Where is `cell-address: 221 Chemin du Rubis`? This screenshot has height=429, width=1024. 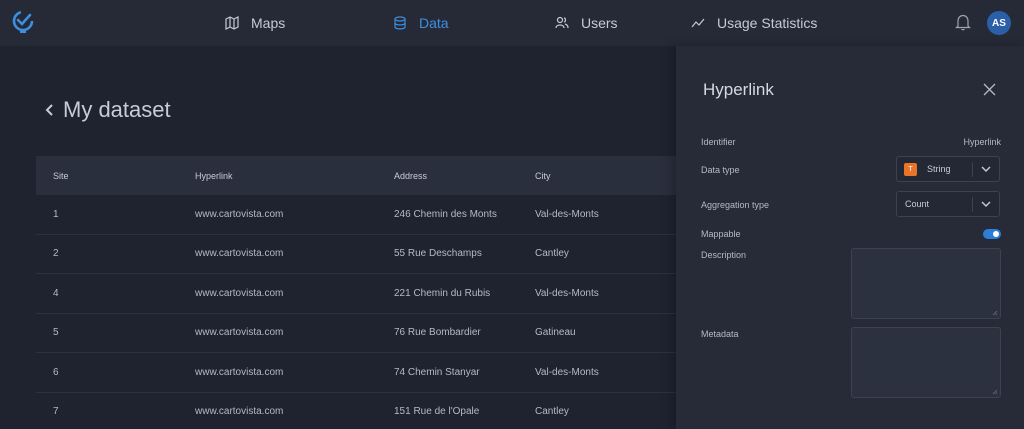
cell-address: 221 Chemin du Rubis is located at coordinates (442, 293).